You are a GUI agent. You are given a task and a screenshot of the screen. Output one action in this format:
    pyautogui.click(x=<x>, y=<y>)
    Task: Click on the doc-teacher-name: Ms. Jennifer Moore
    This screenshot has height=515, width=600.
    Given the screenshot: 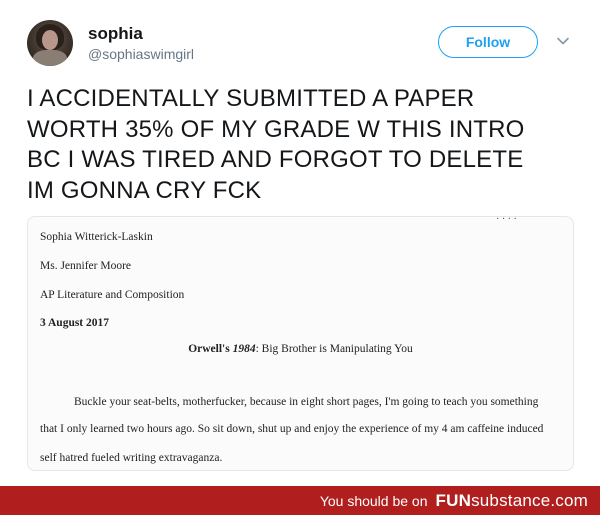 What is the action you would take?
    pyautogui.click(x=86, y=266)
    